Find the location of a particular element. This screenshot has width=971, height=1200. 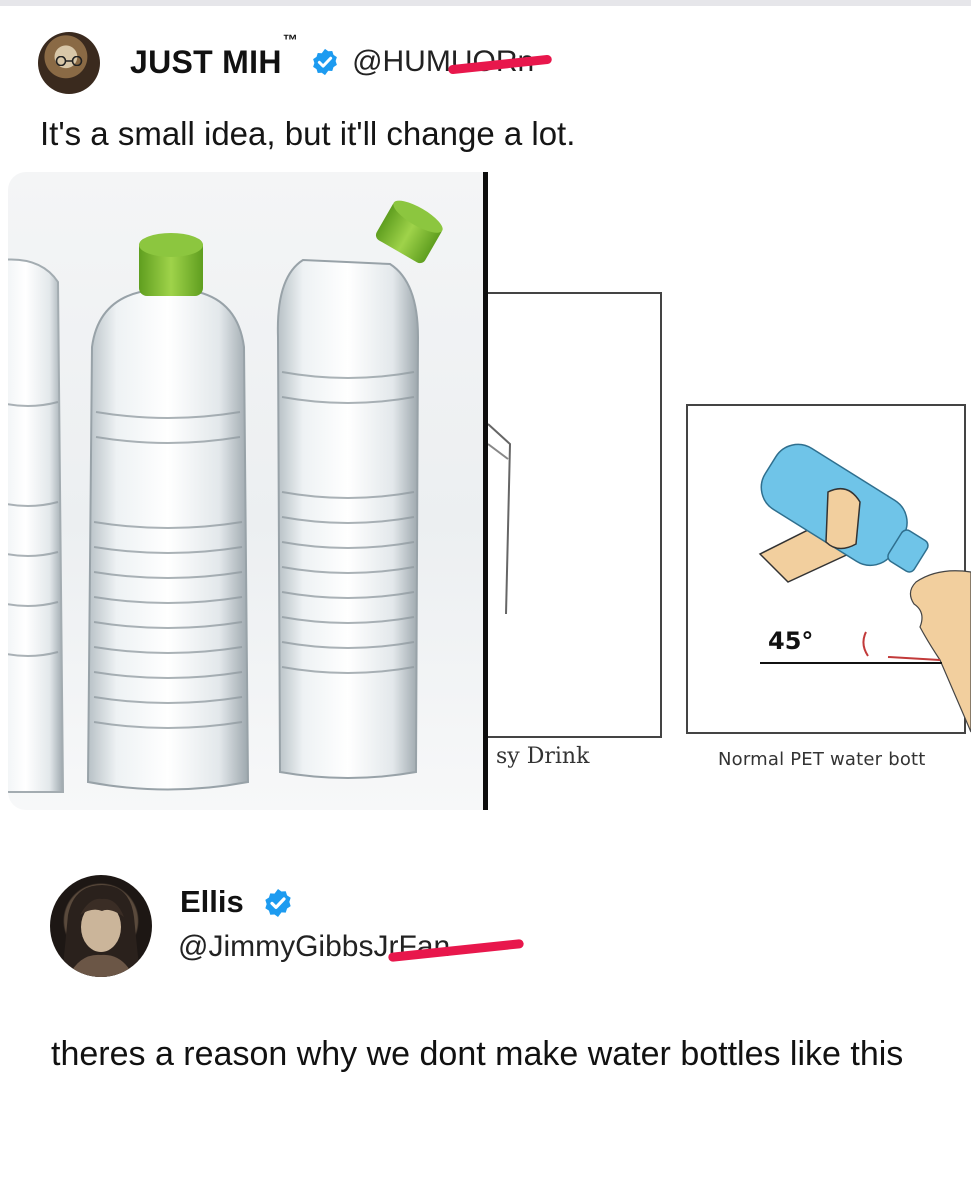

avatar is located at coordinates (69, 63).